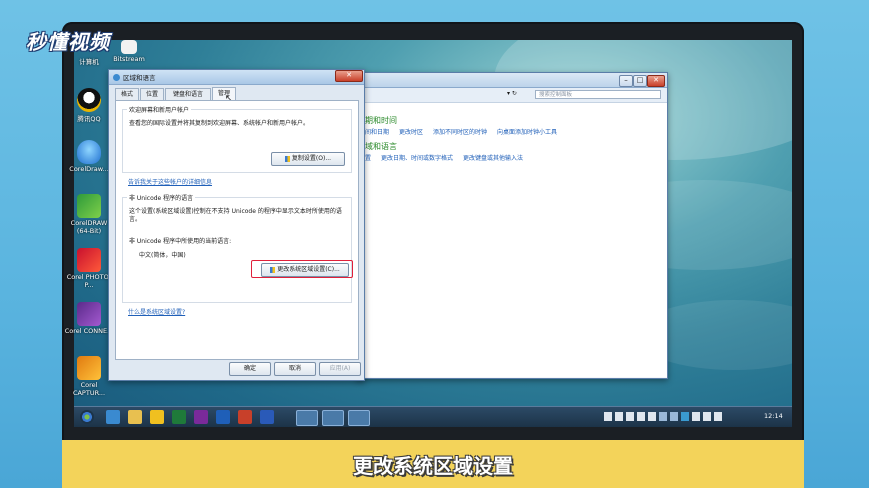 The image size is (869, 488). Describe the element at coordinates (707, 416) in the screenshot. I see `tray-display-icon` at that location.